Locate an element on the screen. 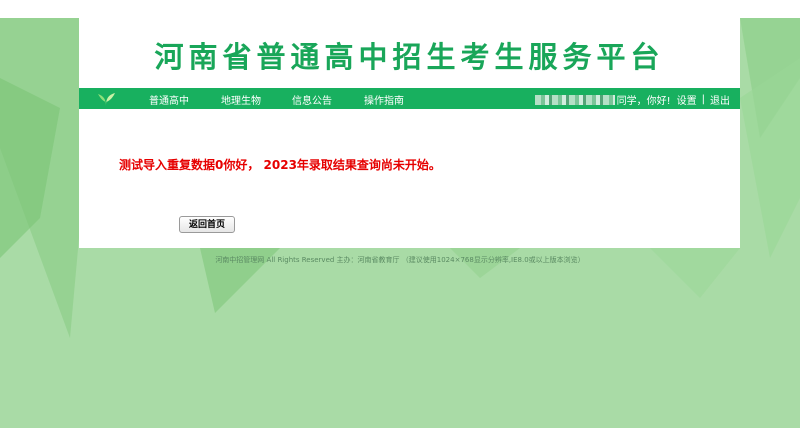 This screenshot has width=800, height=428. status-message: 测试导入重复数据0你好， 2023年录取结果查询尚未开始。 is located at coordinates (280, 165).